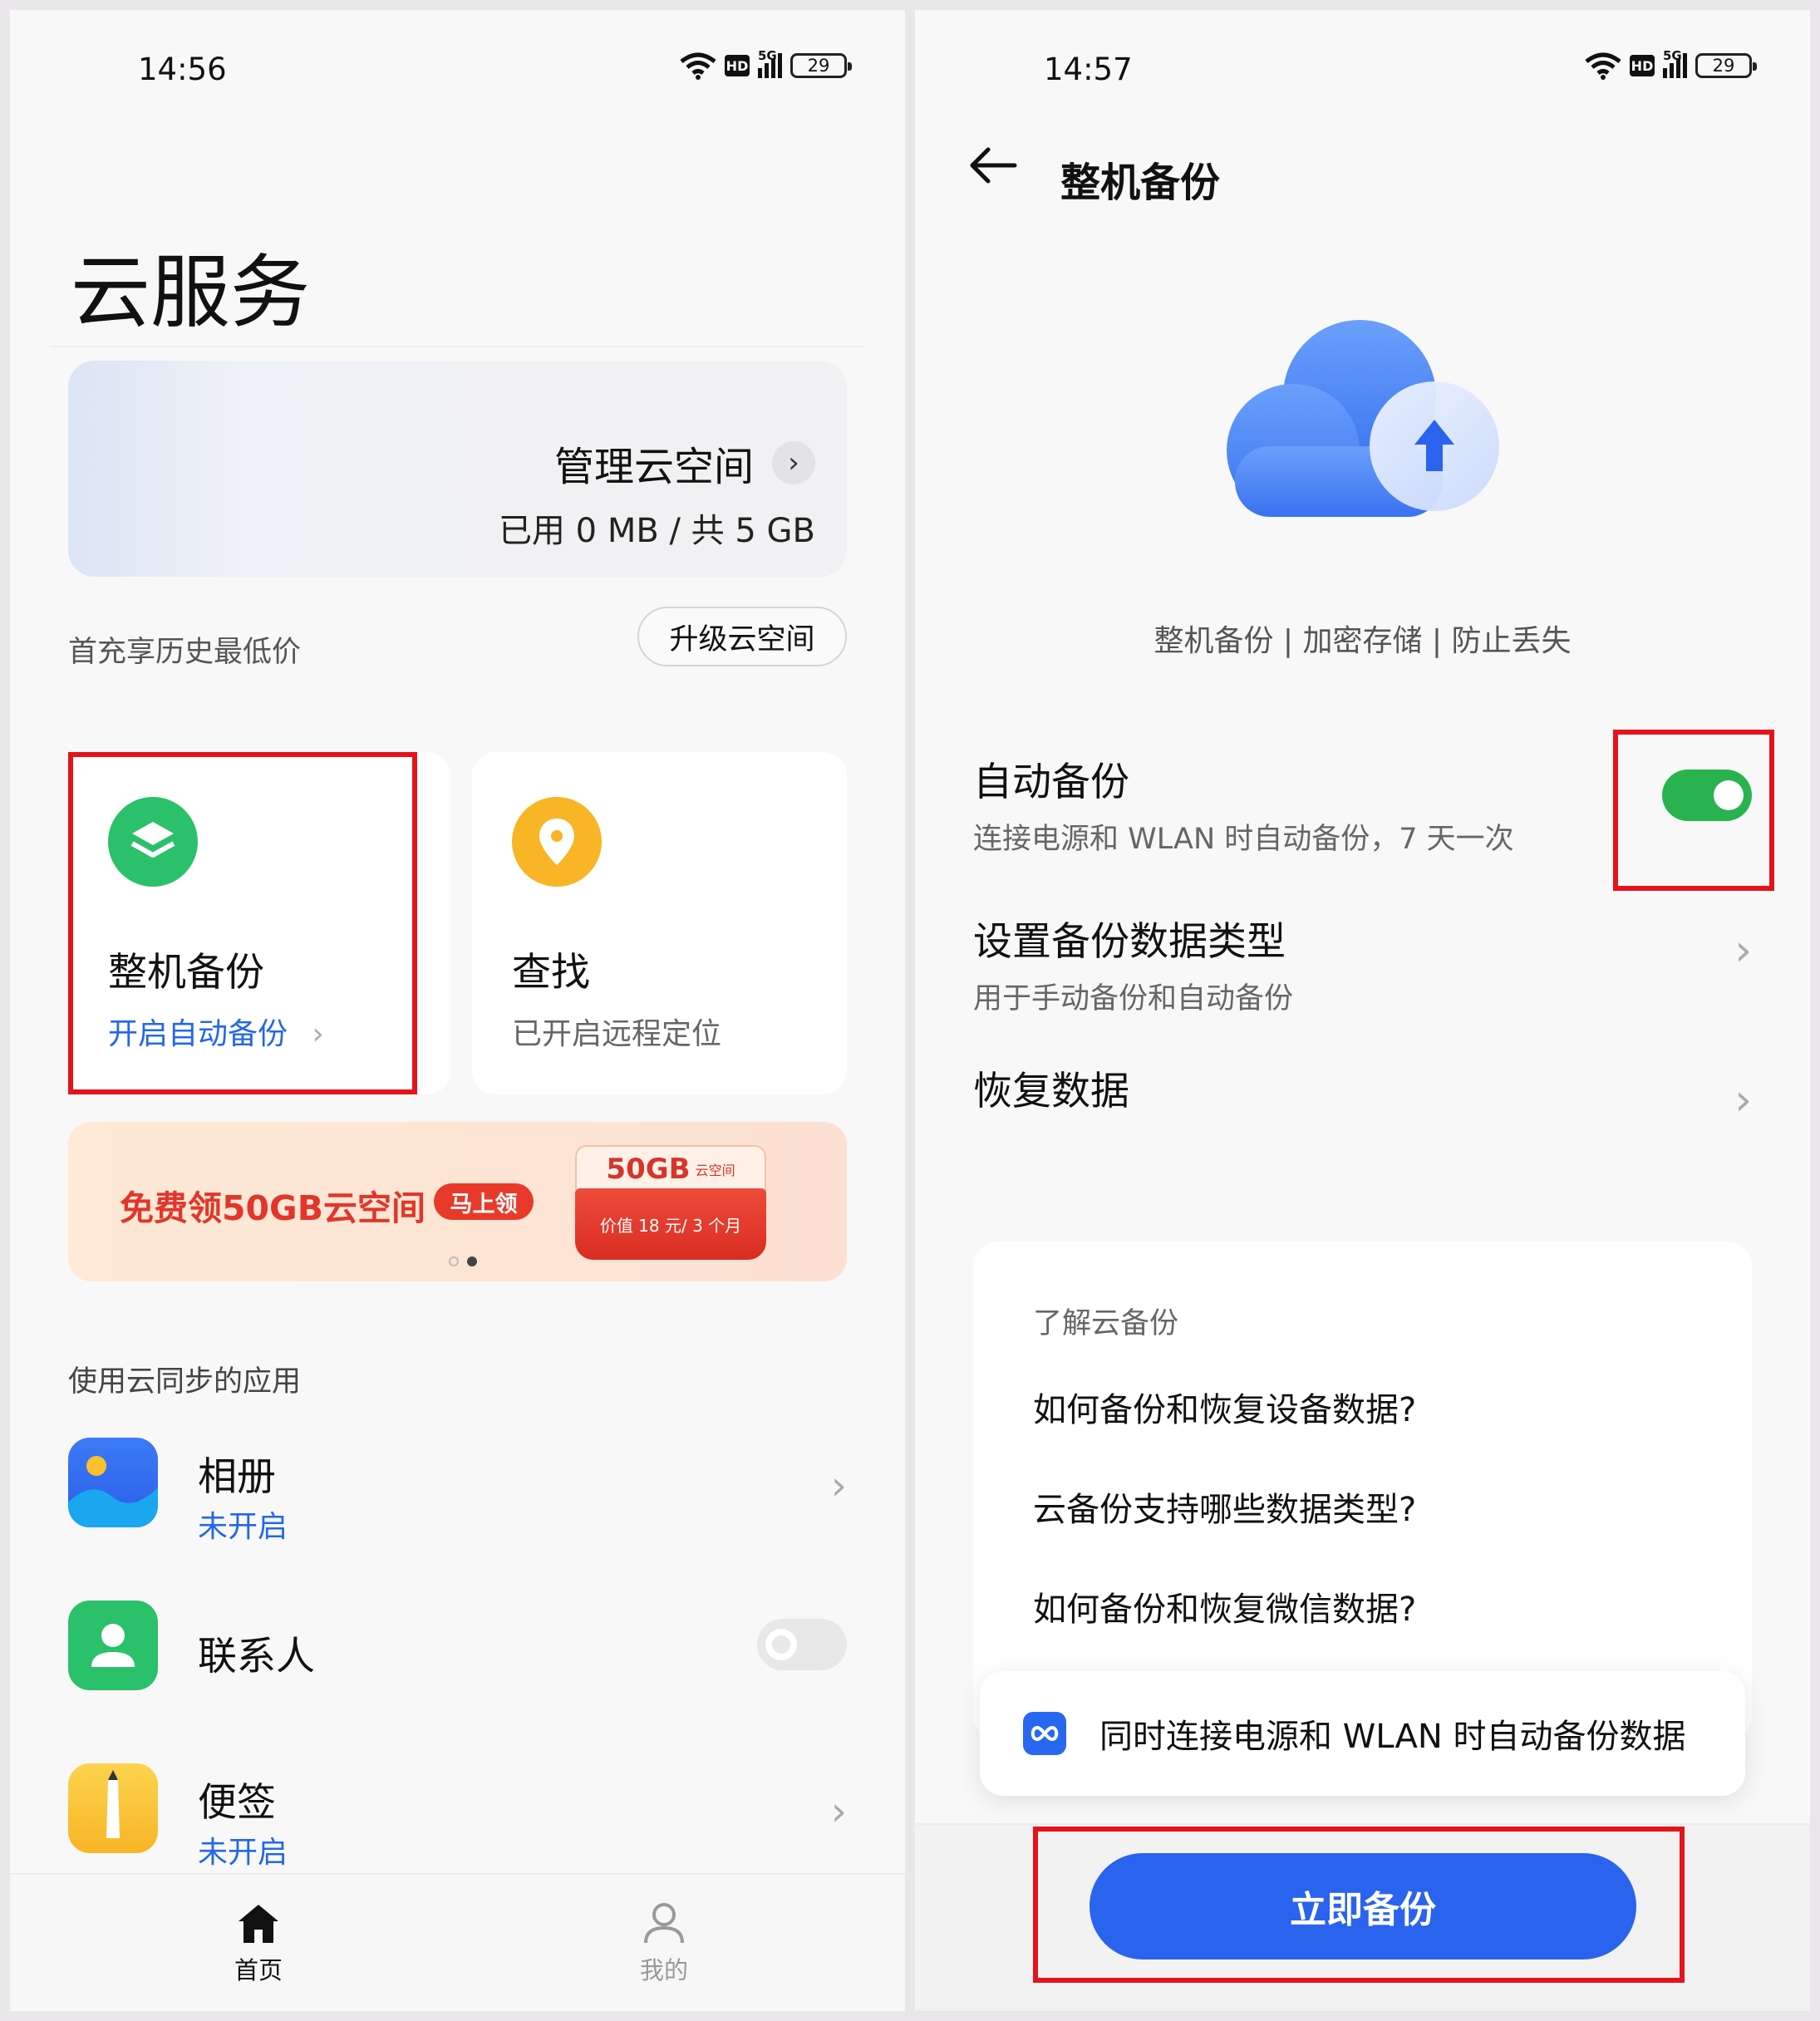  Describe the element at coordinates (256, 1656) in the screenshot. I see `app-name: 联系人` at that location.